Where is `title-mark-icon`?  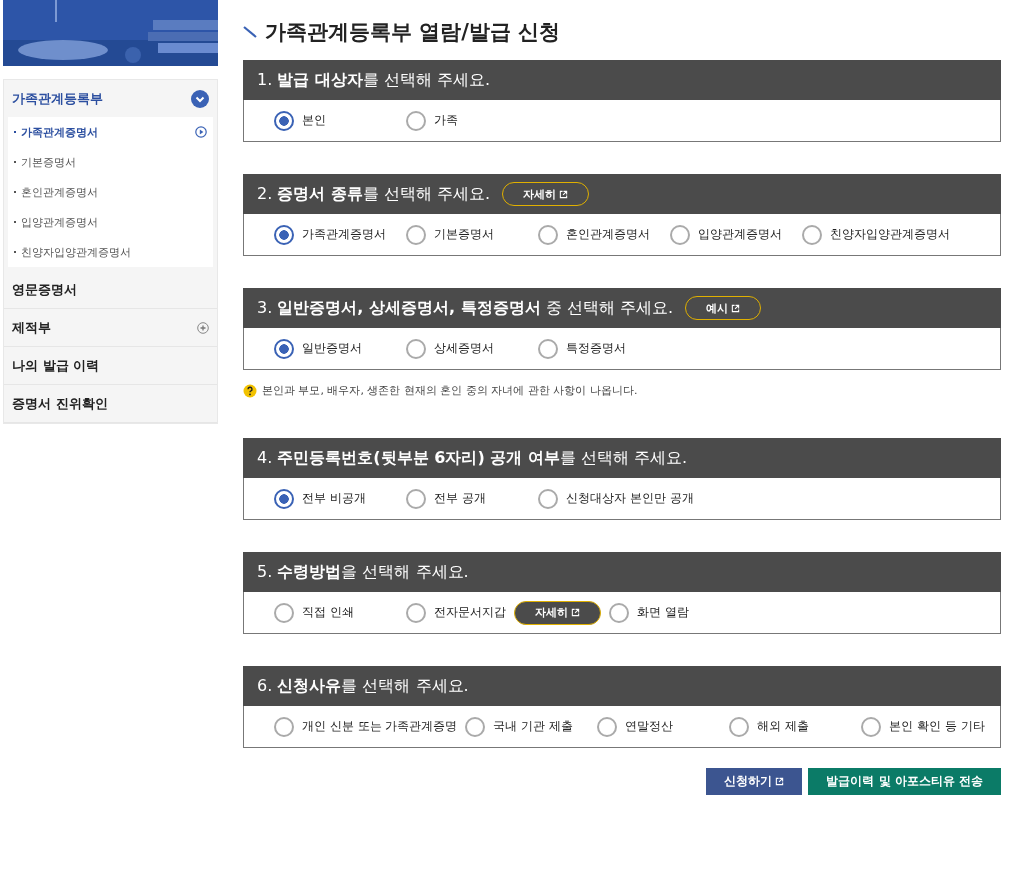
title-mark-icon is located at coordinates (250, 32).